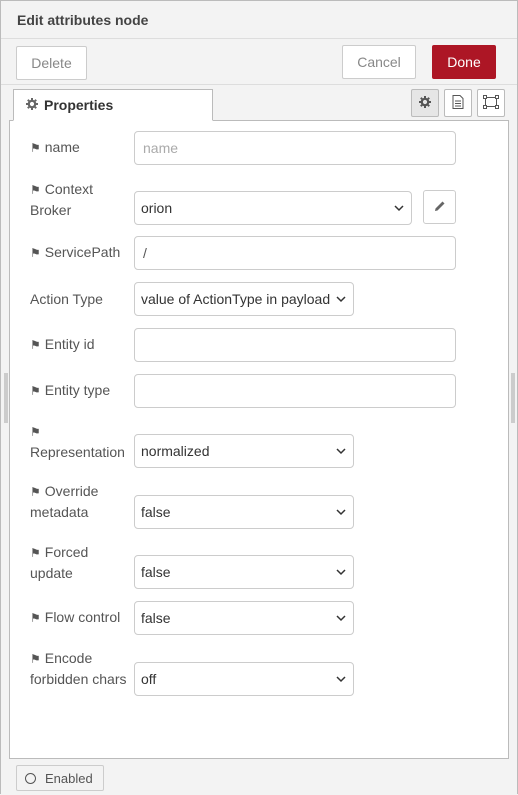 The width and height of the screenshot is (518, 795). What do you see at coordinates (82, 390) in the screenshot?
I see `entity-type-label: ⚑ Entity type` at bounding box center [82, 390].